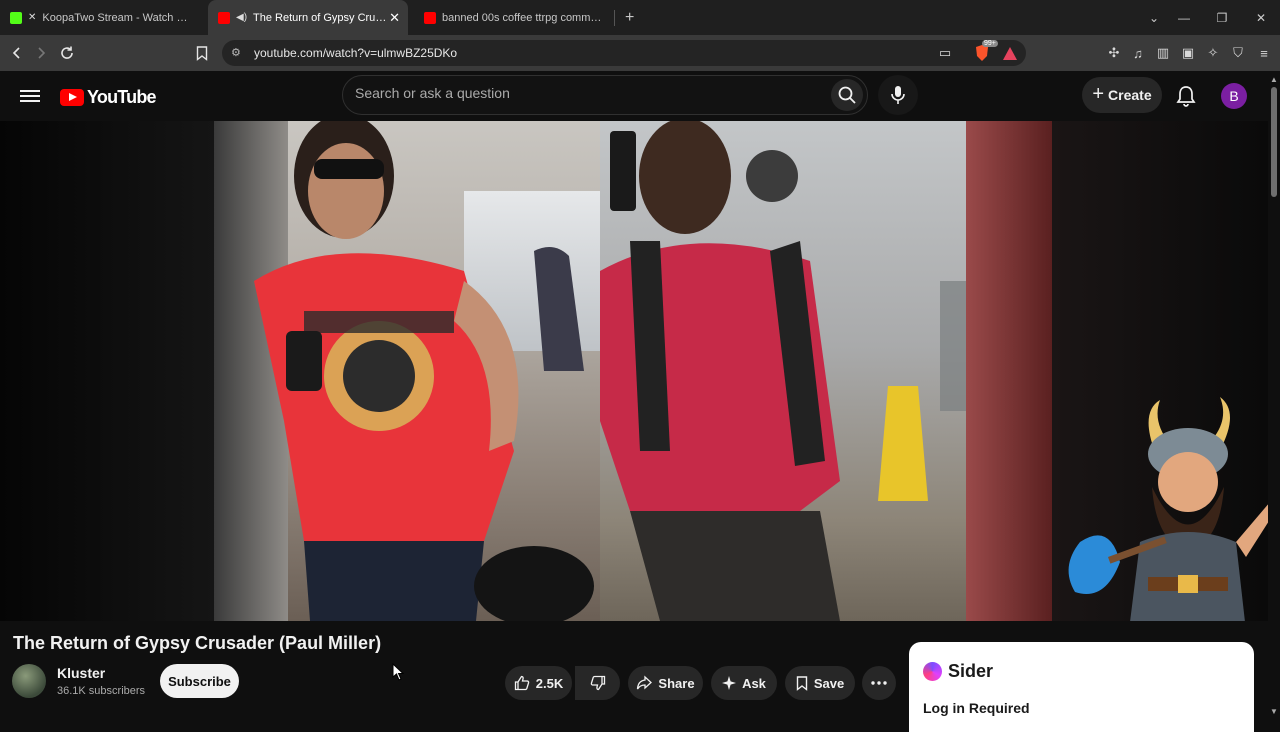  I want to click on youtube-logo: YouTube, so click(108, 97).